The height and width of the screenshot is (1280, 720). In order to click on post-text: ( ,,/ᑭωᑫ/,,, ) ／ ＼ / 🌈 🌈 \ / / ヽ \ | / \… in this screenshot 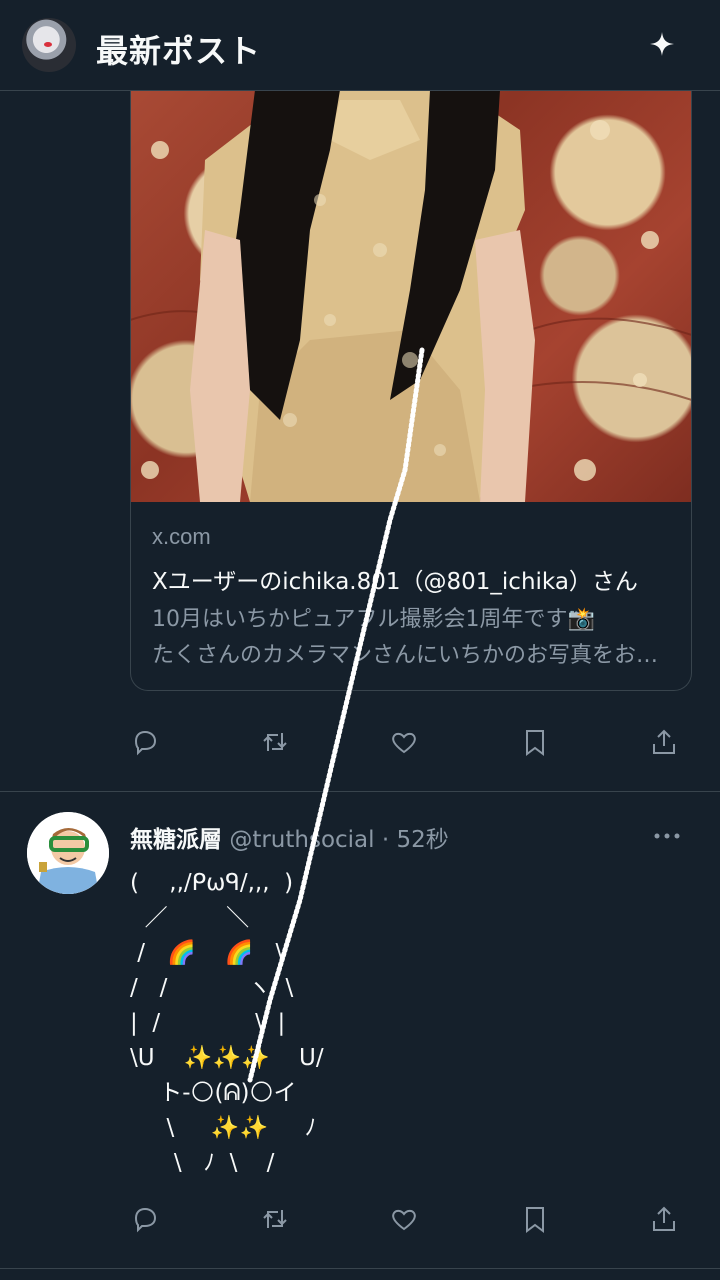, I will do `click(227, 1023)`.